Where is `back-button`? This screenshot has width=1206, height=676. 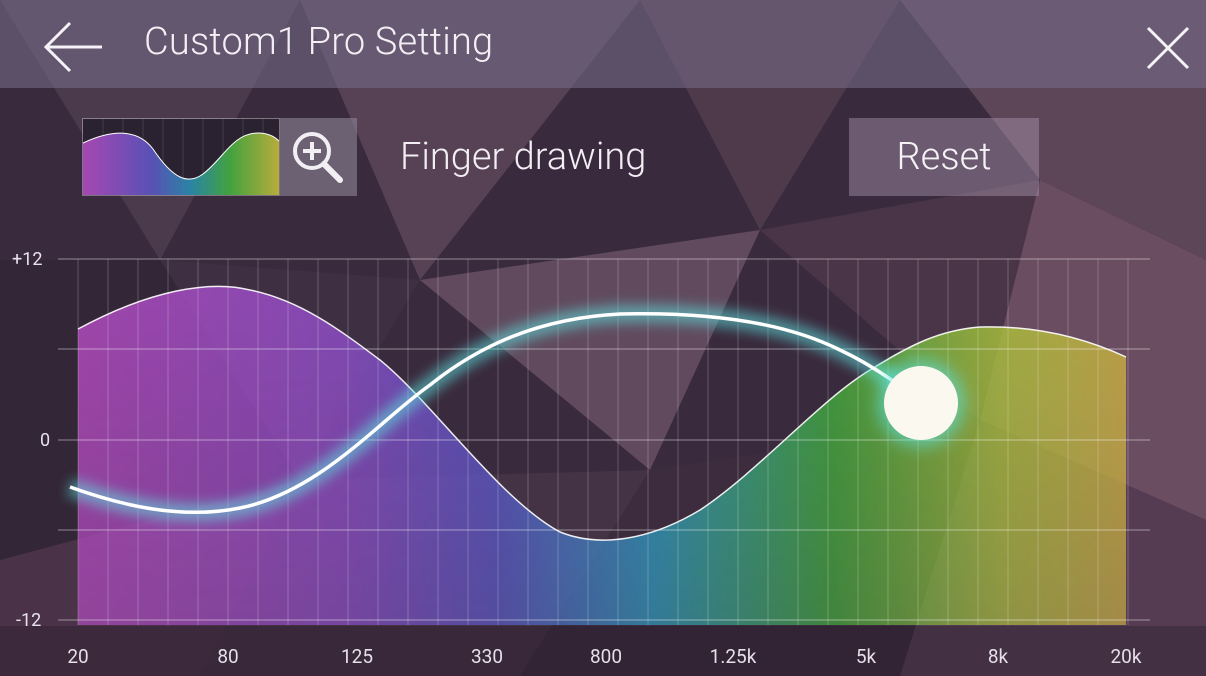 back-button is located at coordinates (73, 47).